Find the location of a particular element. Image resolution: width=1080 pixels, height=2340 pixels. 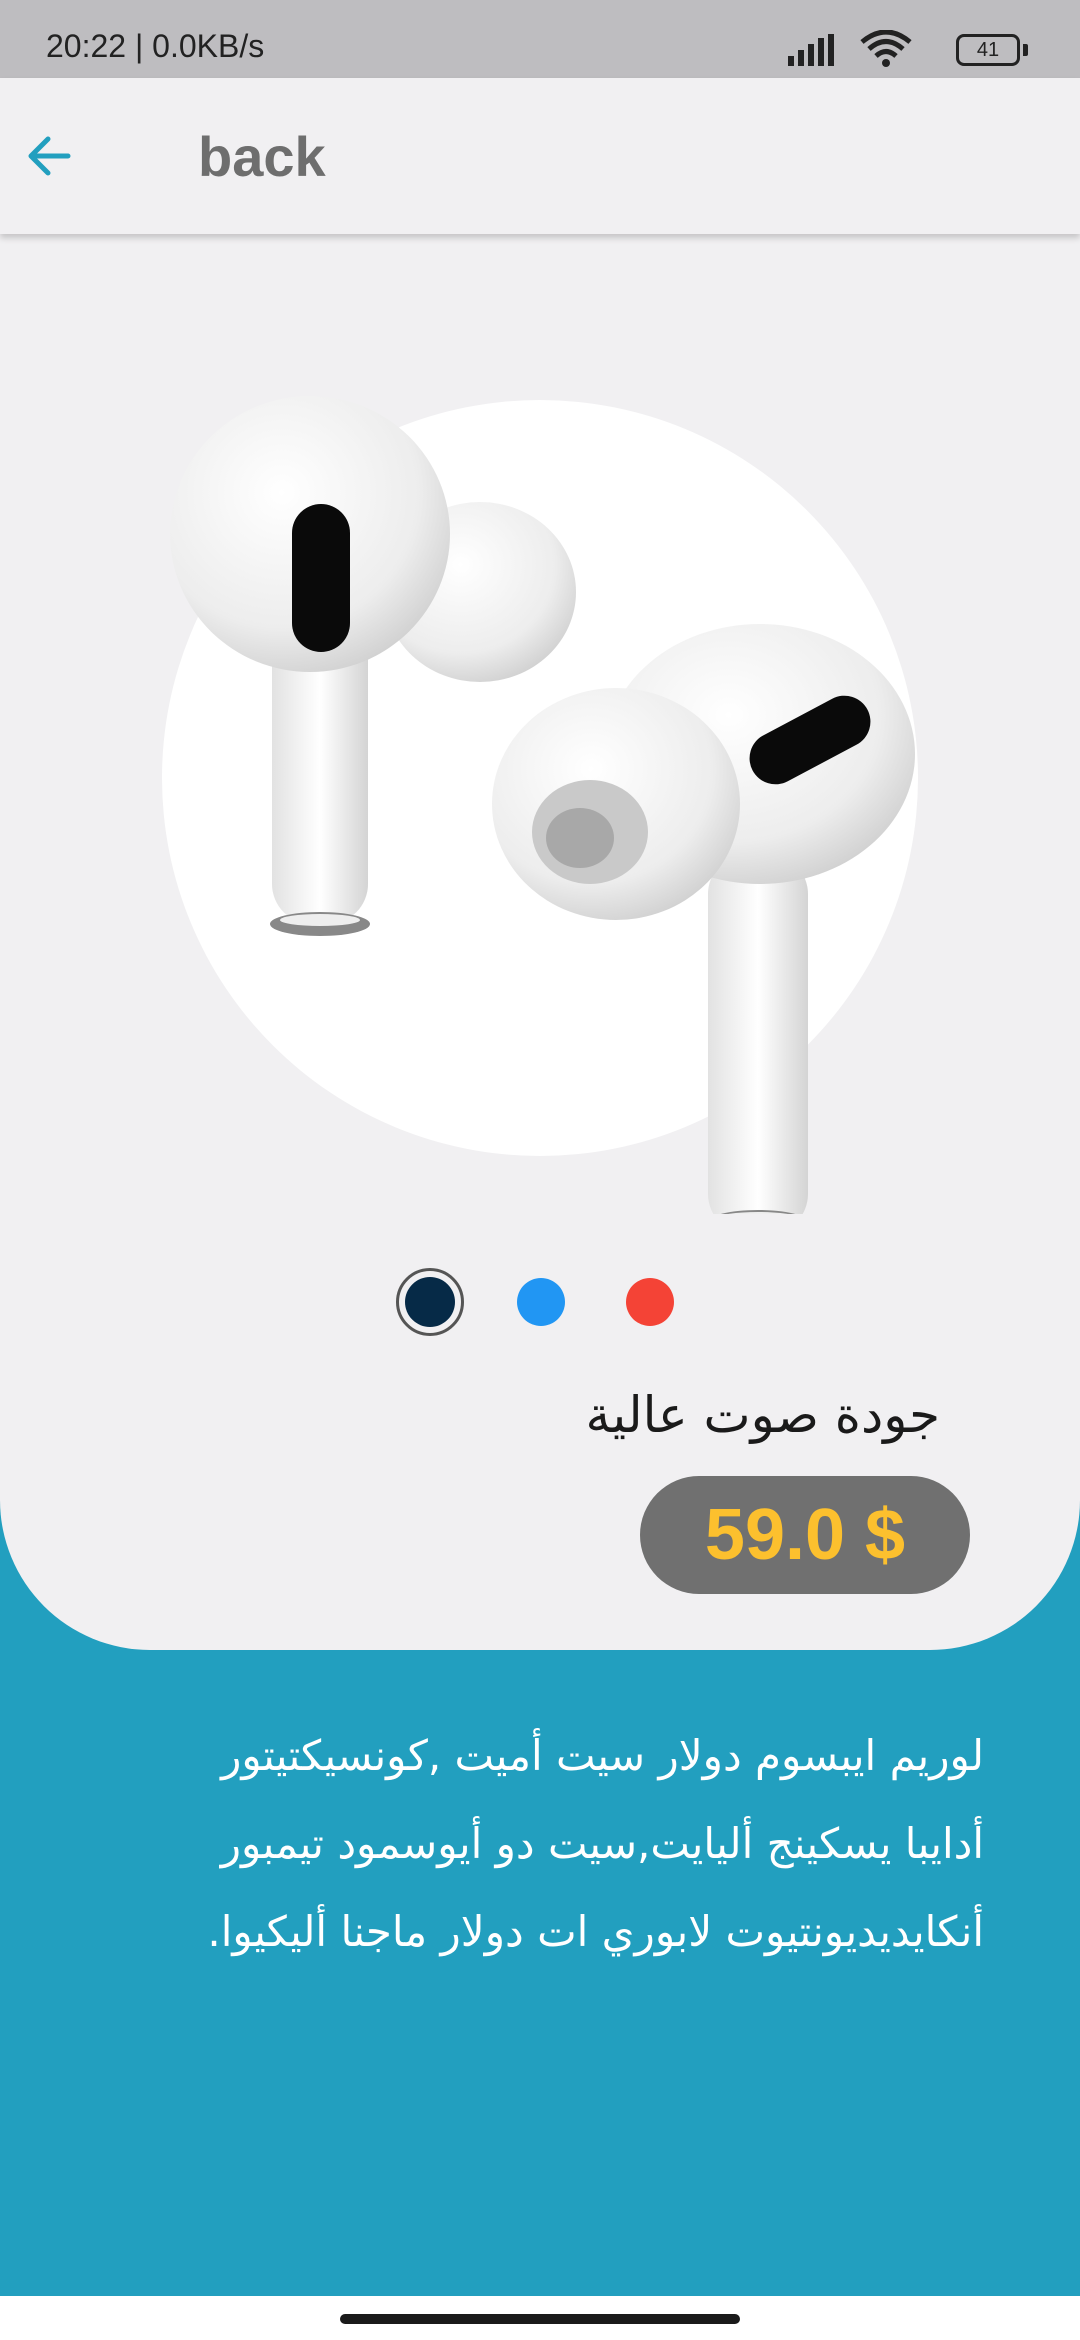

home-indicator is located at coordinates (540, 2319).